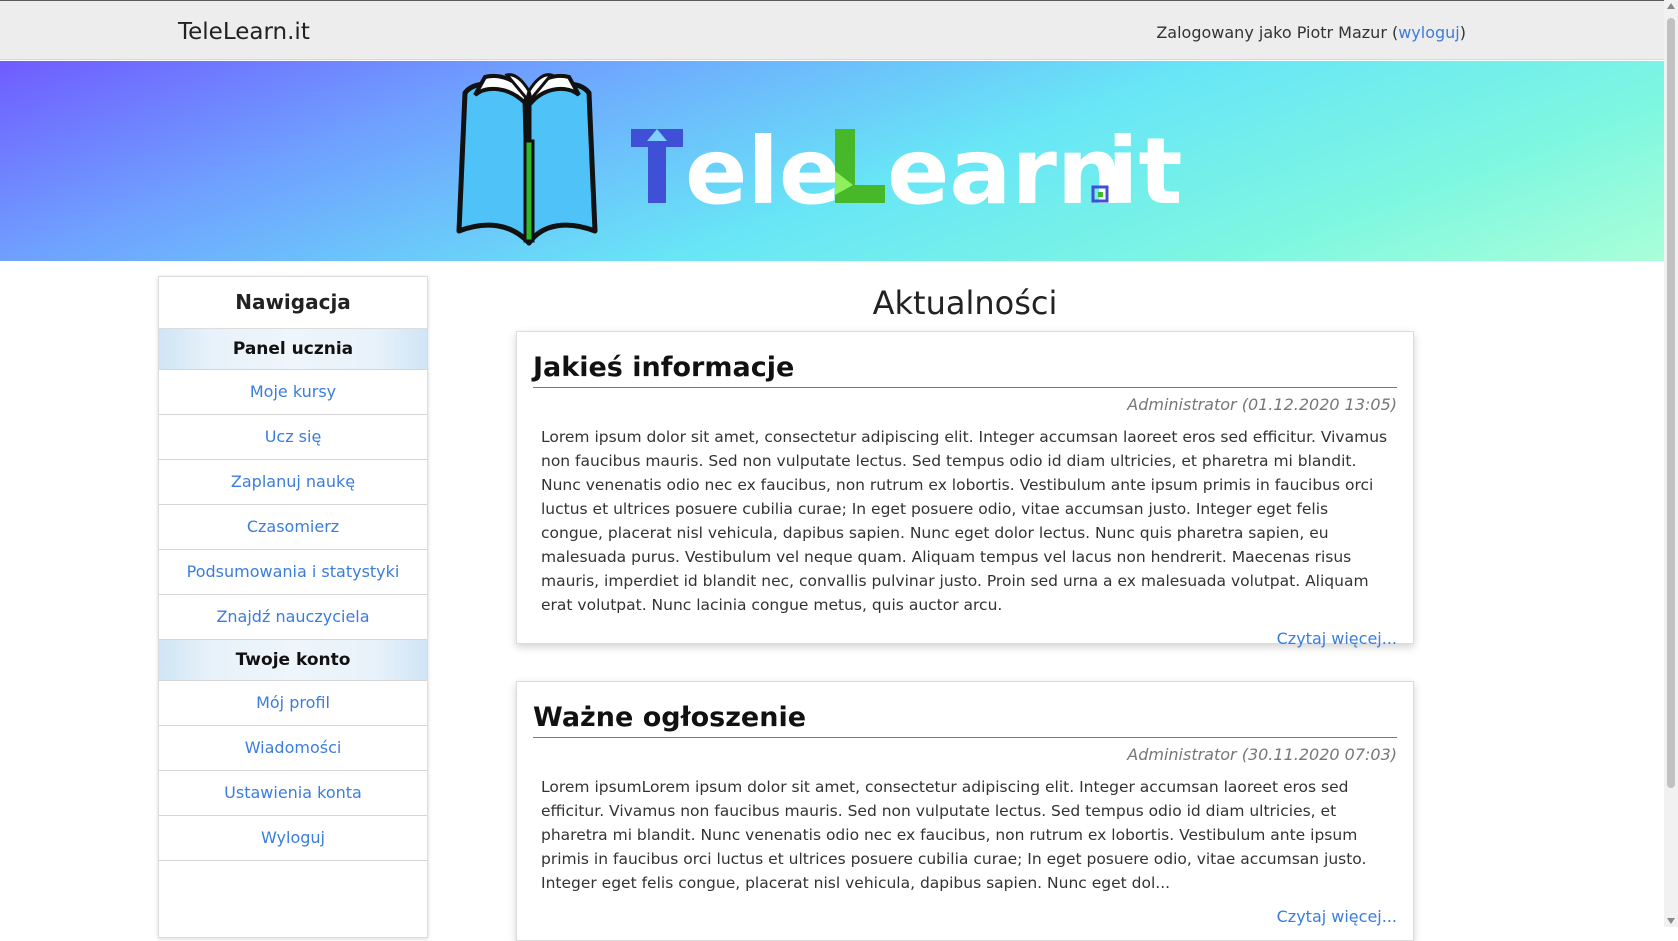 This screenshot has width=1678, height=941. What do you see at coordinates (1462, 32) in the screenshot?
I see `login-suffix: )` at bounding box center [1462, 32].